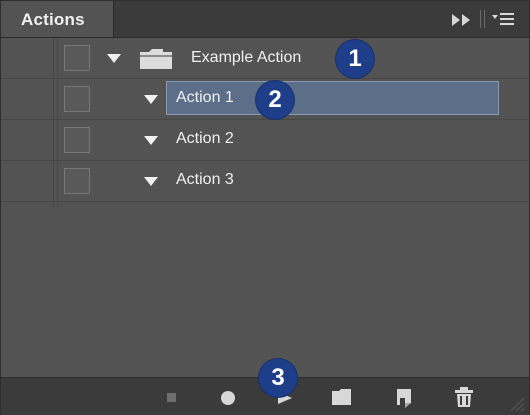 The height and width of the screenshot is (415, 530). What do you see at coordinates (205, 138) in the screenshot?
I see `action-name: Action 2` at bounding box center [205, 138].